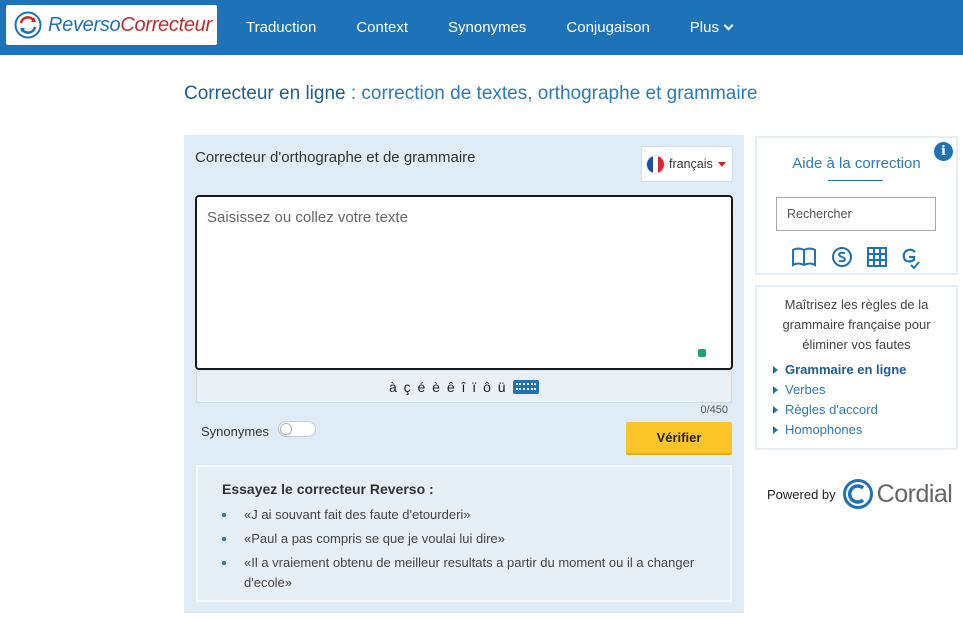 Image resolution: width=963 pixels, height=623 pixels. What do you see at coordinates (297, 429) in the screenshot?
I see `synonyms-toggle` at bounding box center [297, 429].